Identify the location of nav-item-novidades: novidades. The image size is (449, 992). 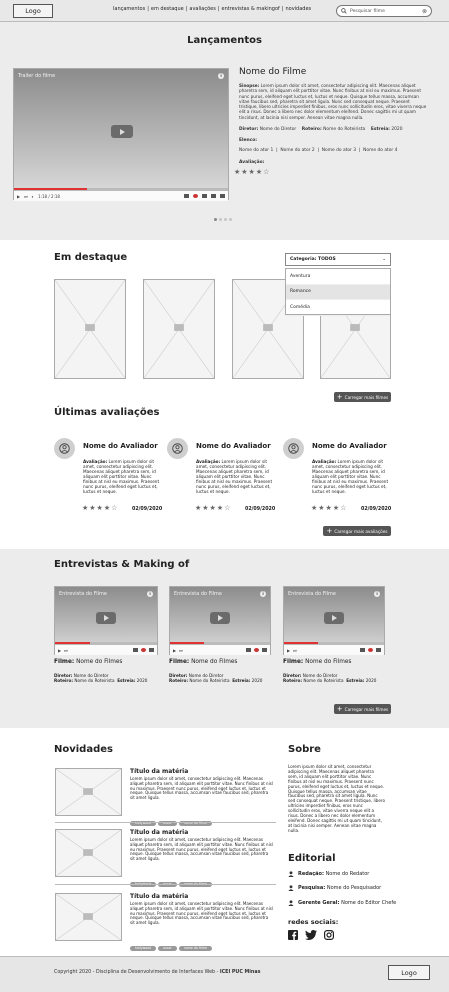
(298, 9).